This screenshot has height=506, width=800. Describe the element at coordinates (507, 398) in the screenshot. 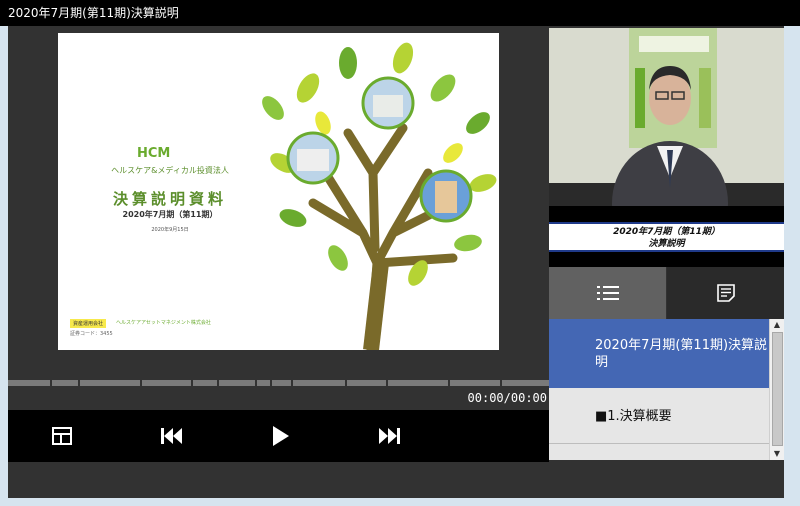

I see `time-display: 00:00/00:00` at that location.